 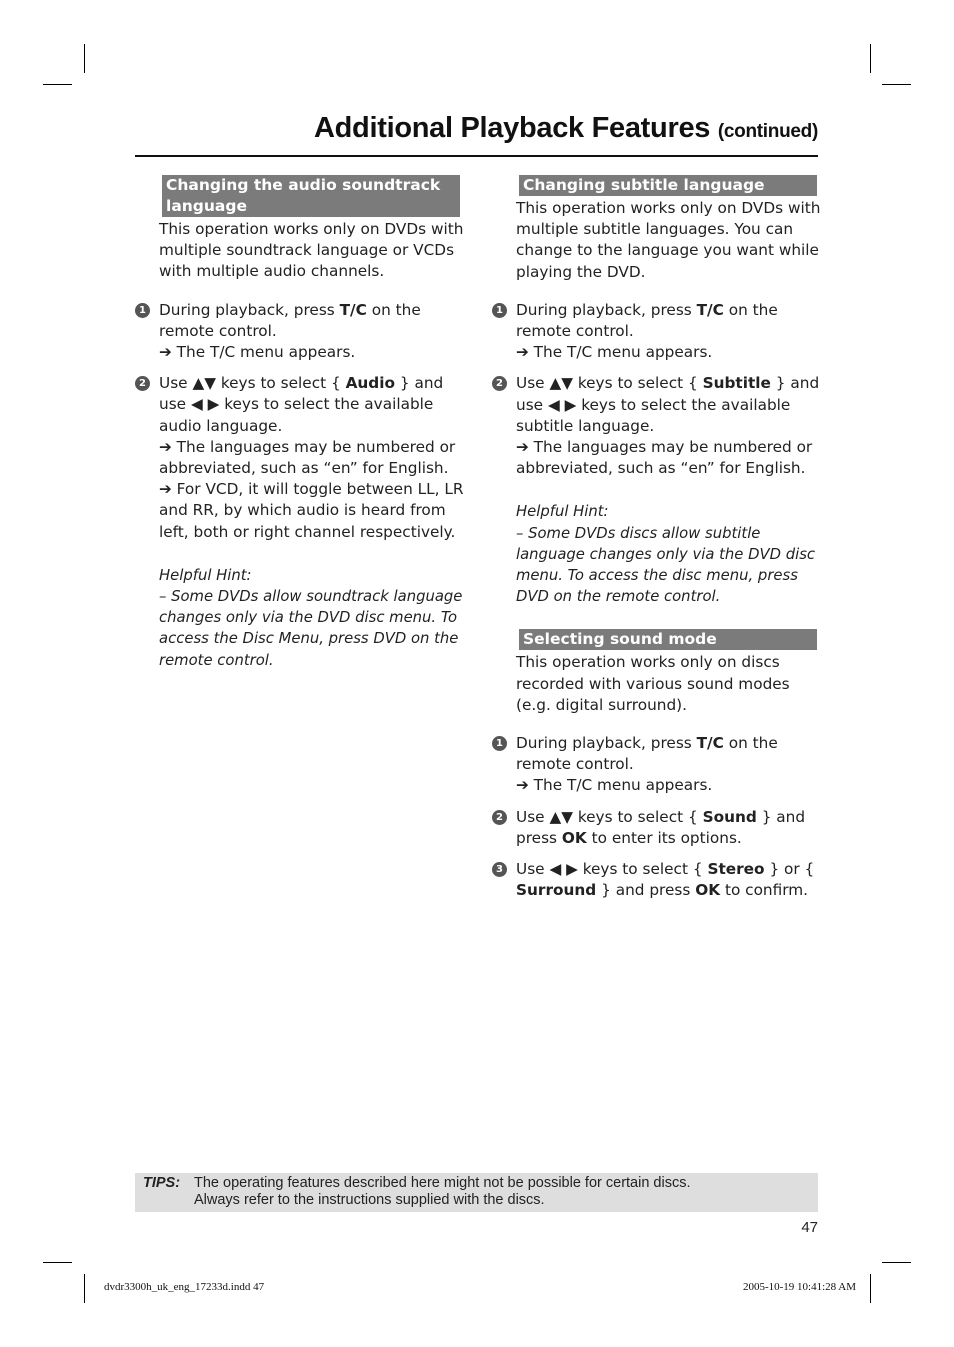 What do you see at coordinates (311, 196) in the screenshot?
I see `section-heading-audio: Changing the audio soundtrack language` at bounding box center [311, 196].